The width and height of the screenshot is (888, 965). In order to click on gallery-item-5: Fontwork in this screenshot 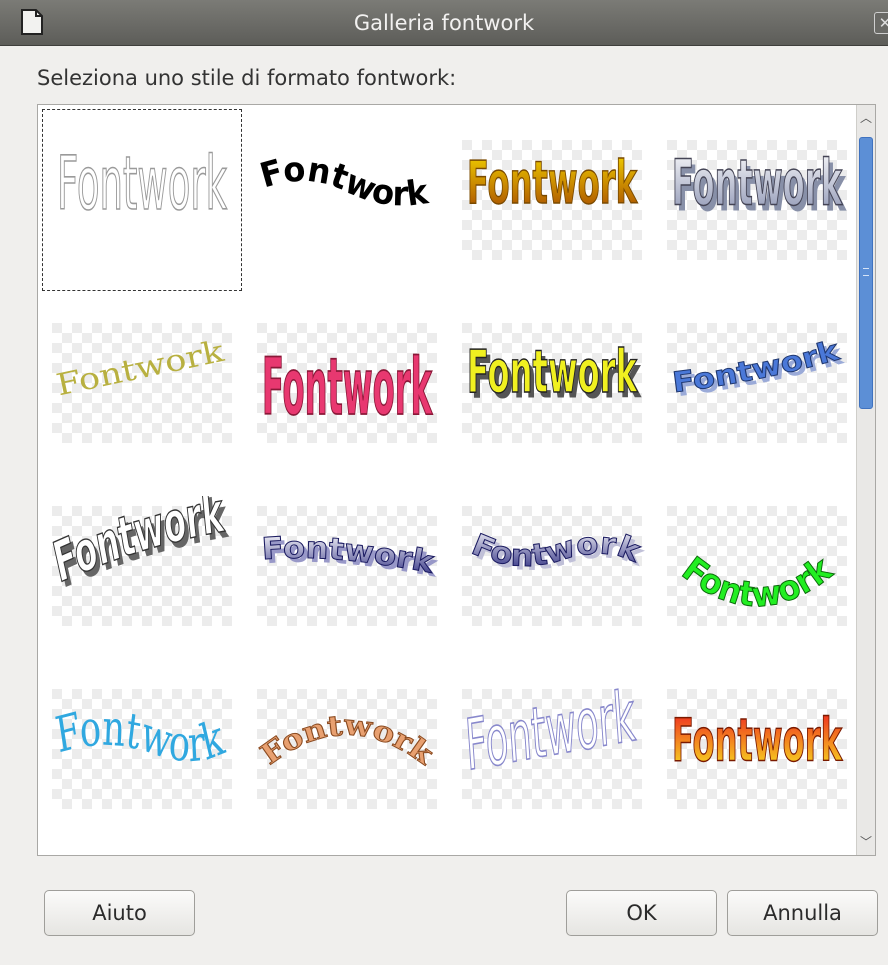, I will do `click(142, 383)`.